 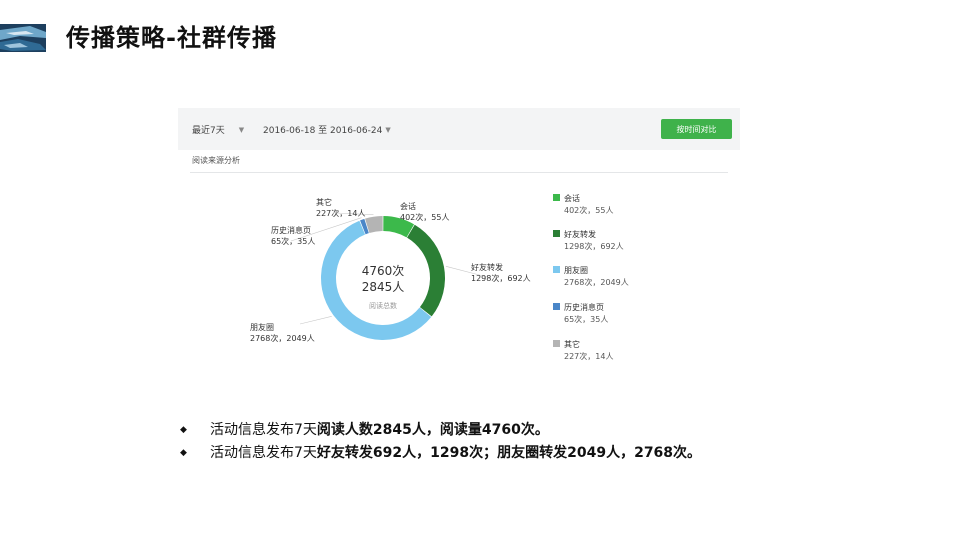 What do you see at coordinates (588, 356) in the screenshot?
I see `legend-value: 227次，14人` at bounding box center [588, 356].